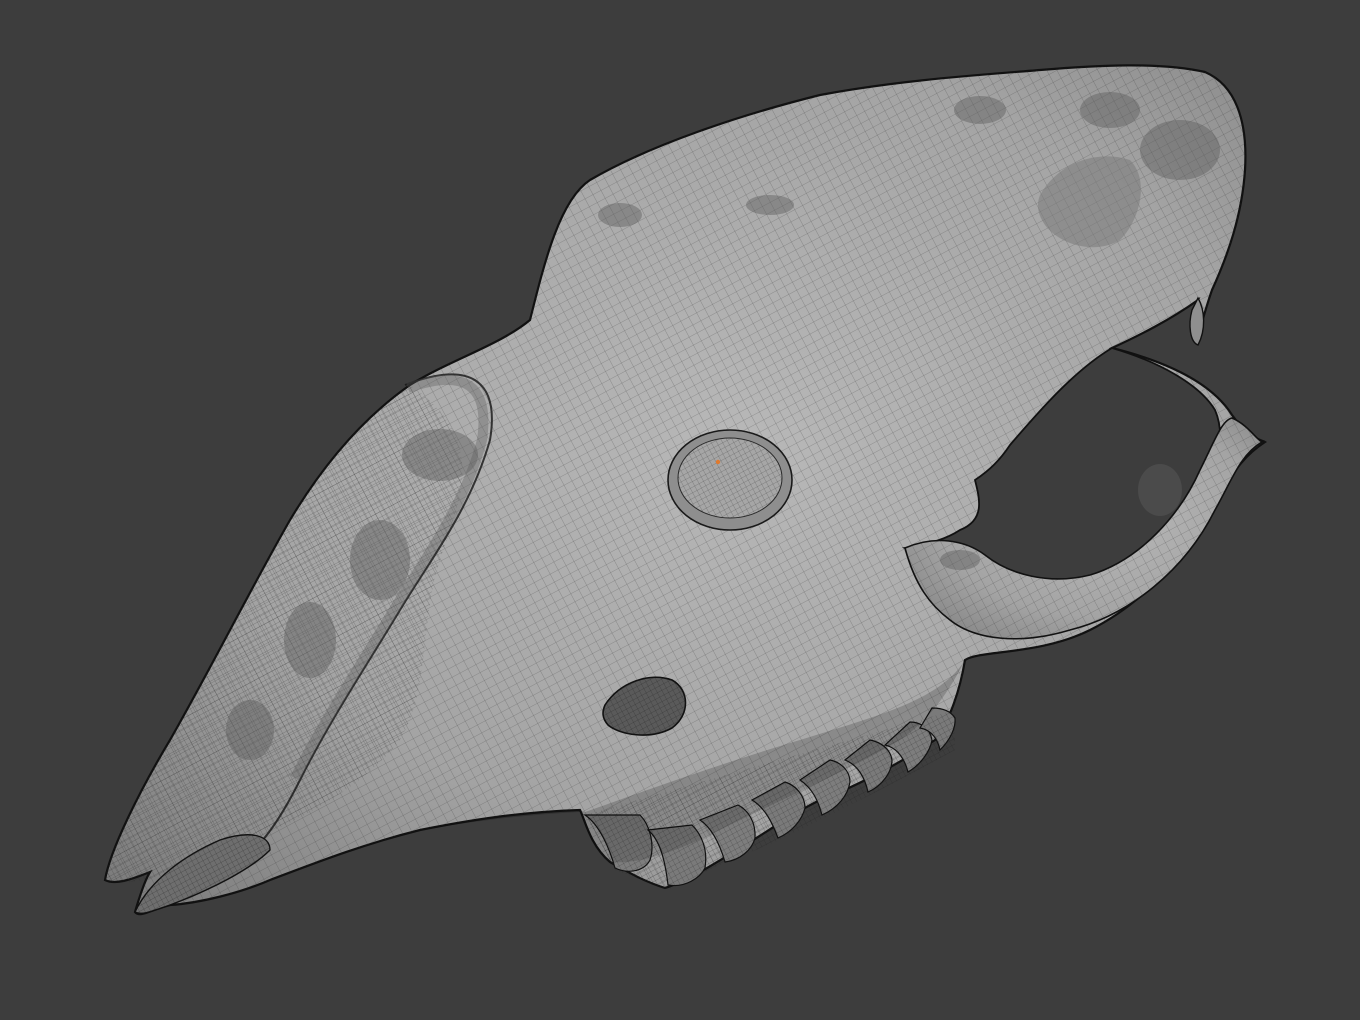 Image resolution: width=1360 pixels, height=1020 pixels. I want to click on selected-vertex-marker, so click(718, 462).